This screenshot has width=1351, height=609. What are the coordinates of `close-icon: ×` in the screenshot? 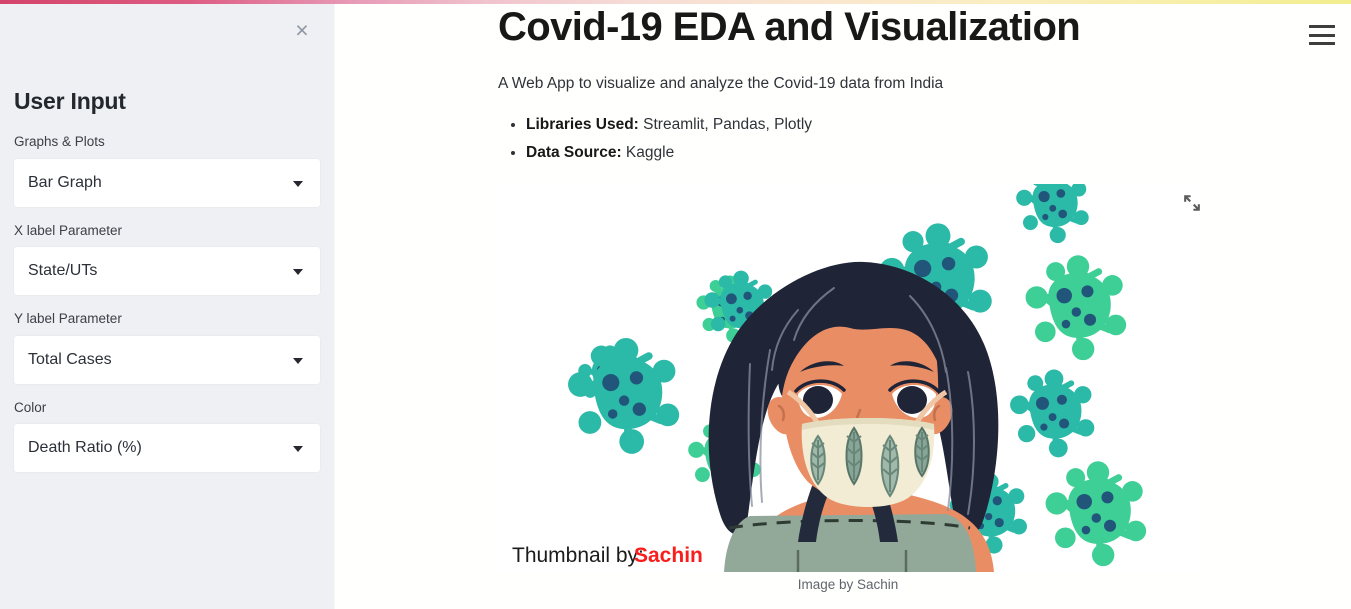 It's located at (302, 30).